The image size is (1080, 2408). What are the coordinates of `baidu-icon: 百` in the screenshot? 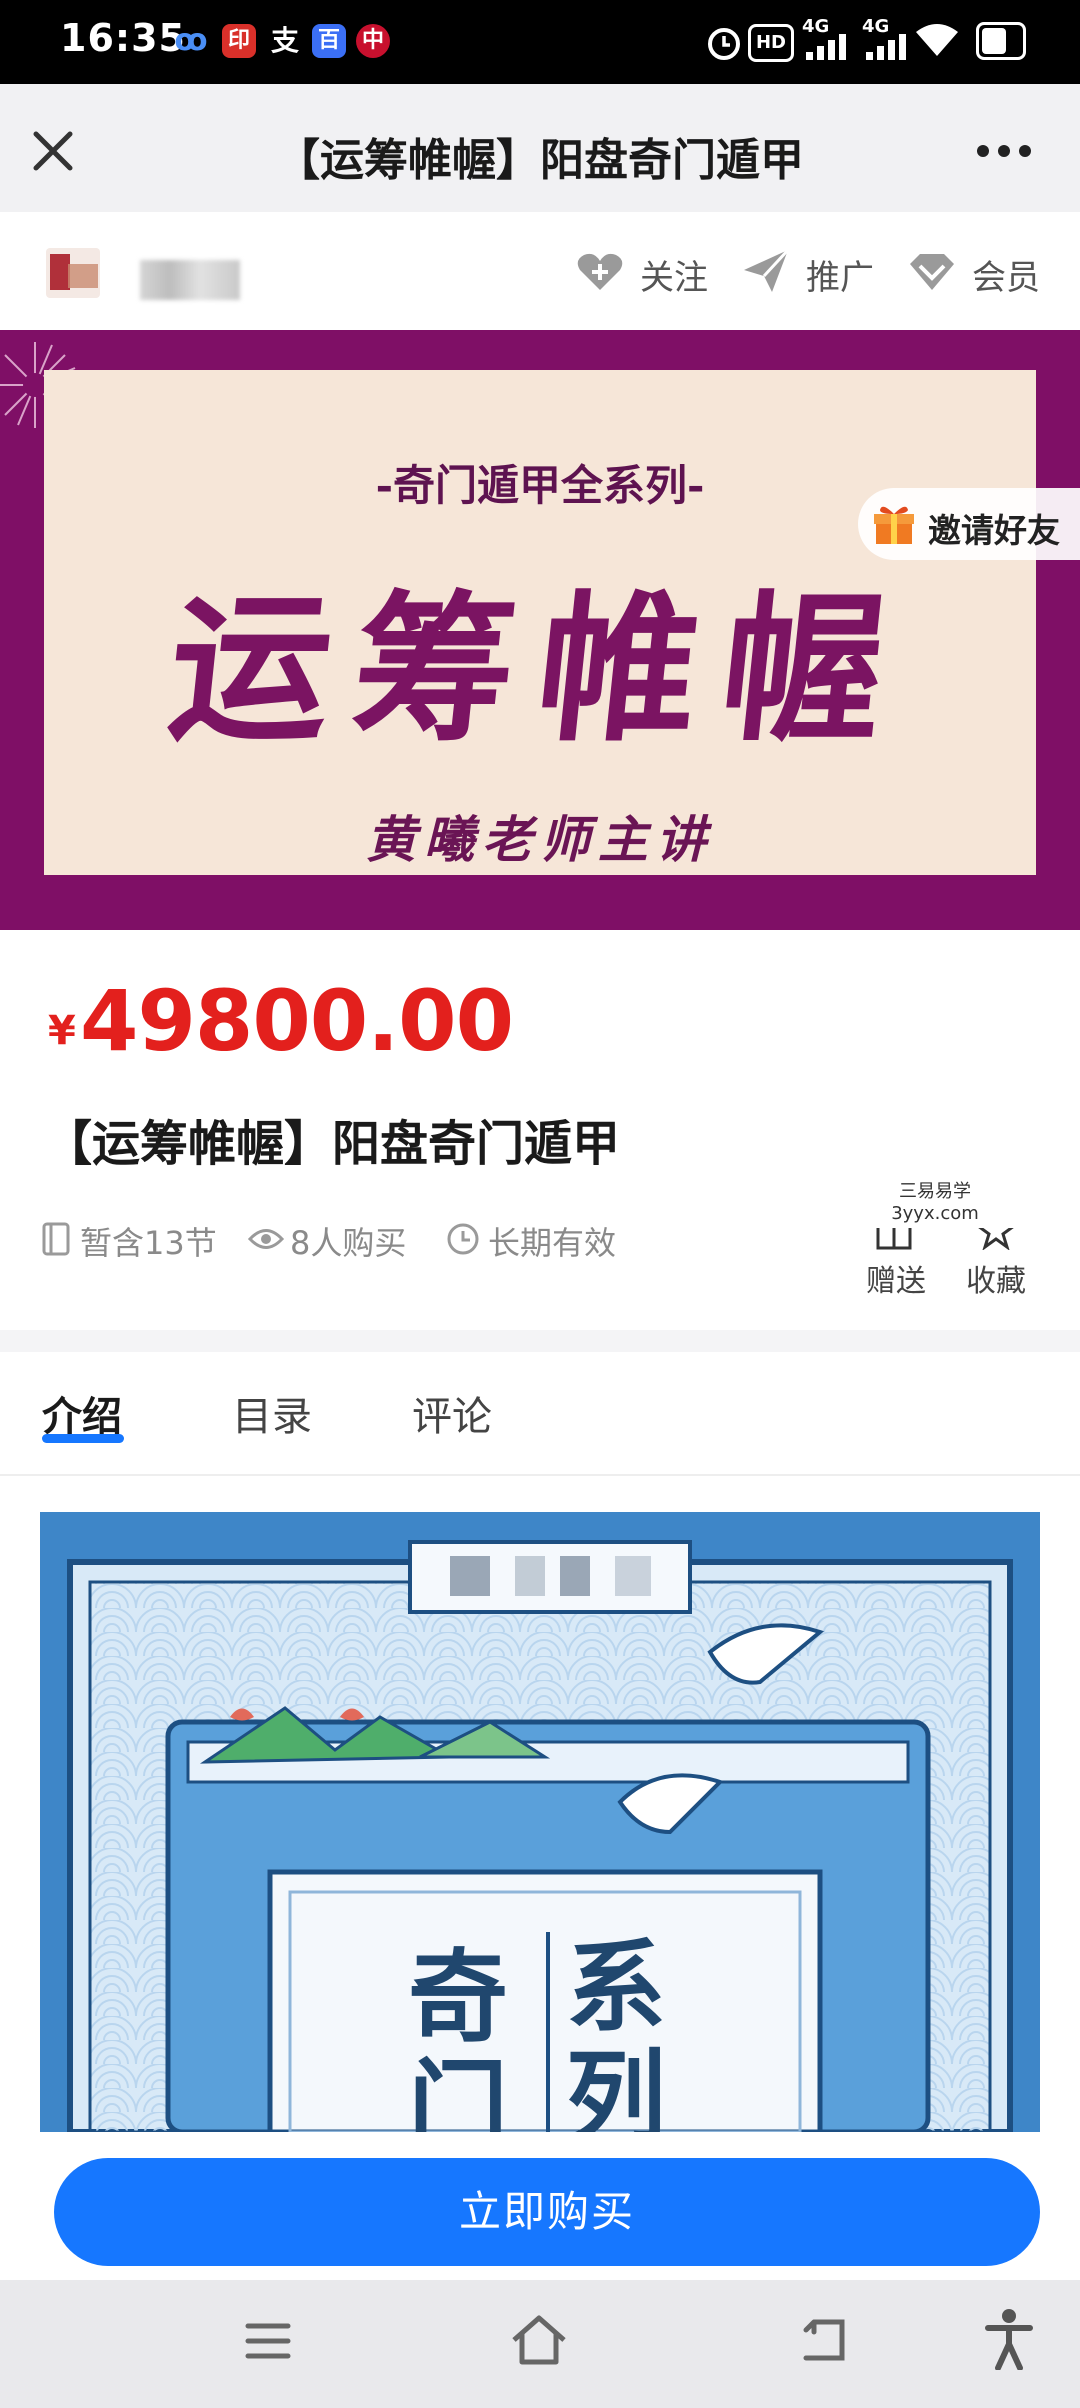 It's located at (329, 41).